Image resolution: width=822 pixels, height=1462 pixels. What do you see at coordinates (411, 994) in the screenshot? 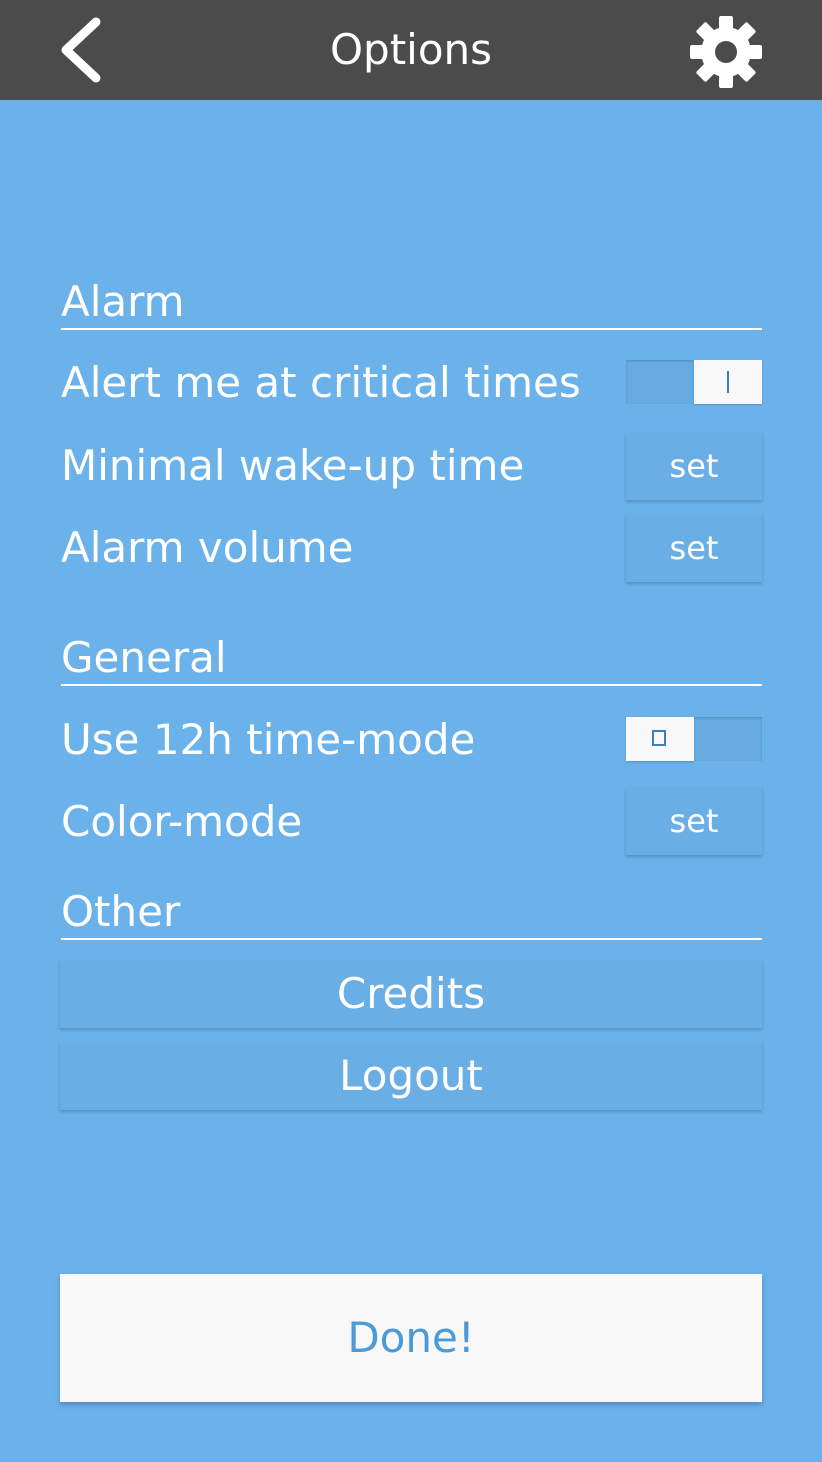
I see `credits-button: Credits` at bounding box center [411, 994].